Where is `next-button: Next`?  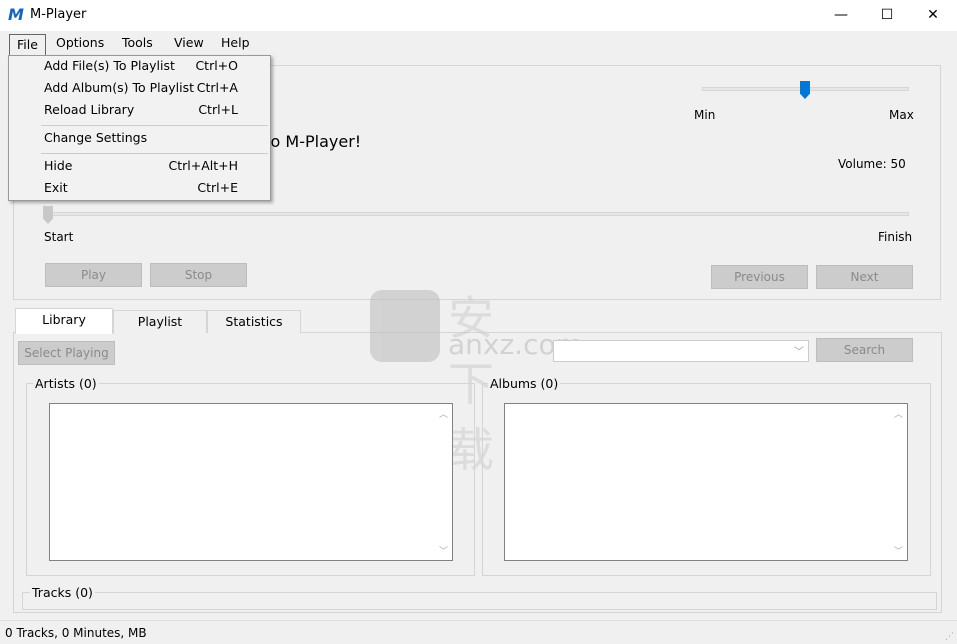
next-button: Next is located at coordinates (864, 277).